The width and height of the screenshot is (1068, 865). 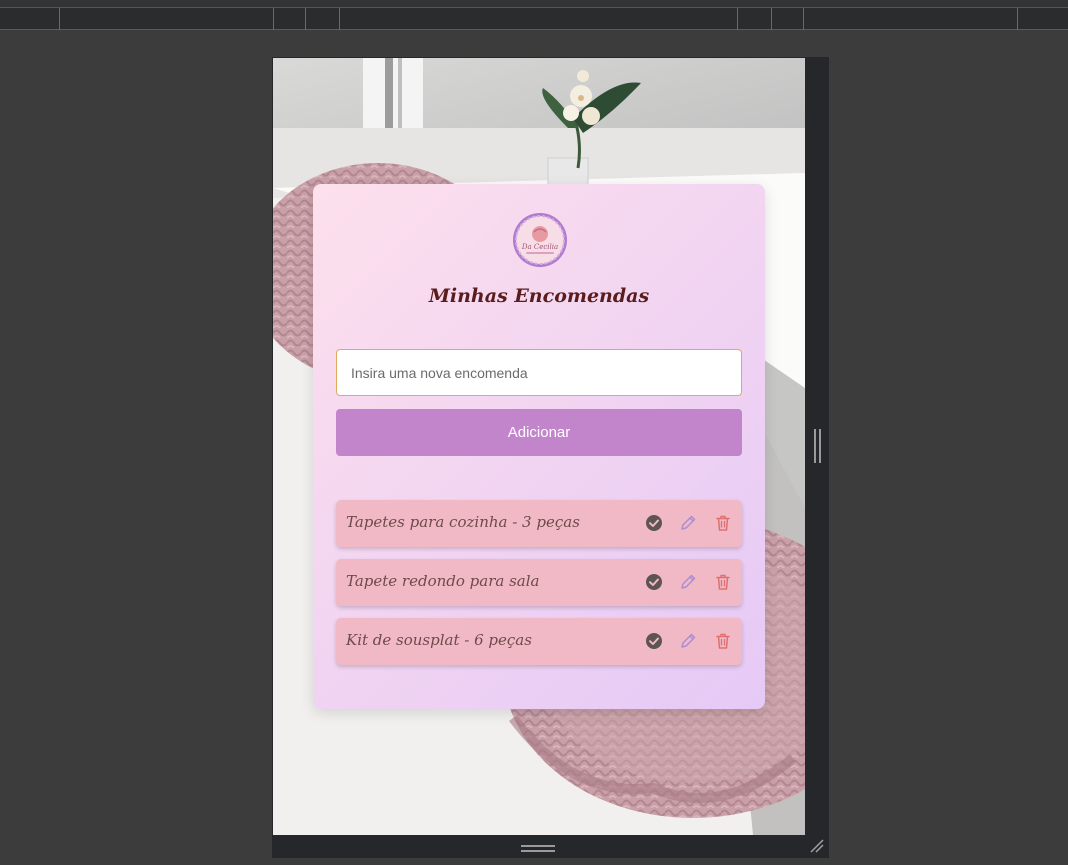 What do you see at coordinates (539, 641) in the screenshot?
I see `list-item: Kit de sousplat - 6 peças` at bounding box center [539, 641].